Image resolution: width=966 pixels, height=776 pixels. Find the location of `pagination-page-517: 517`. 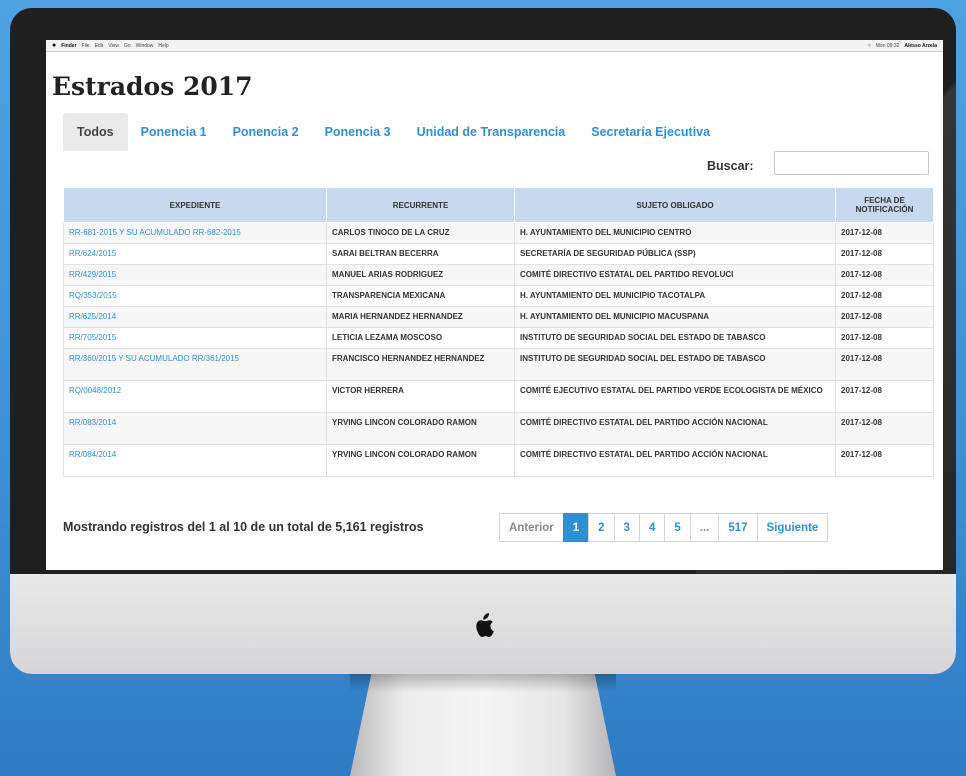

pagination-page-517: 517 is located at coordinates (738, 527).